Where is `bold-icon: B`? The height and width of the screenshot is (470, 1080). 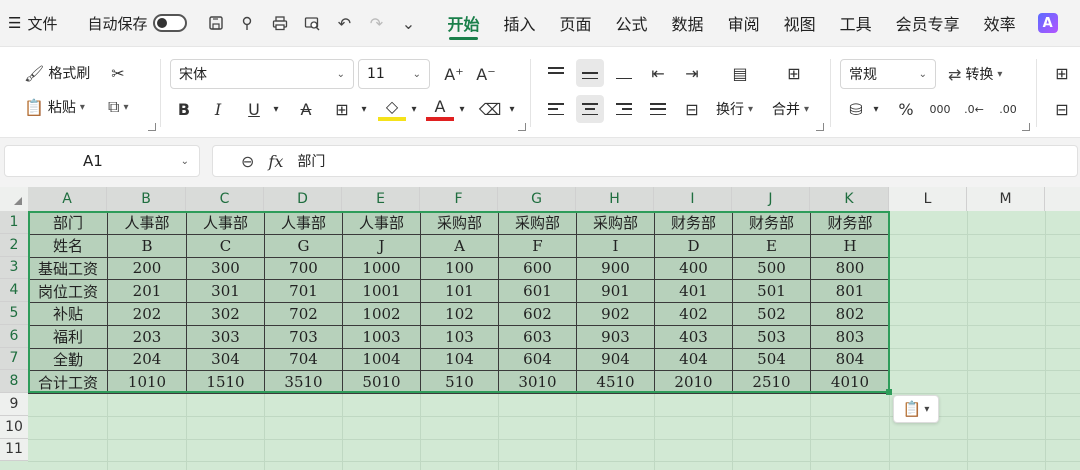
bold-icon: B is located at coordinates (184, 109).